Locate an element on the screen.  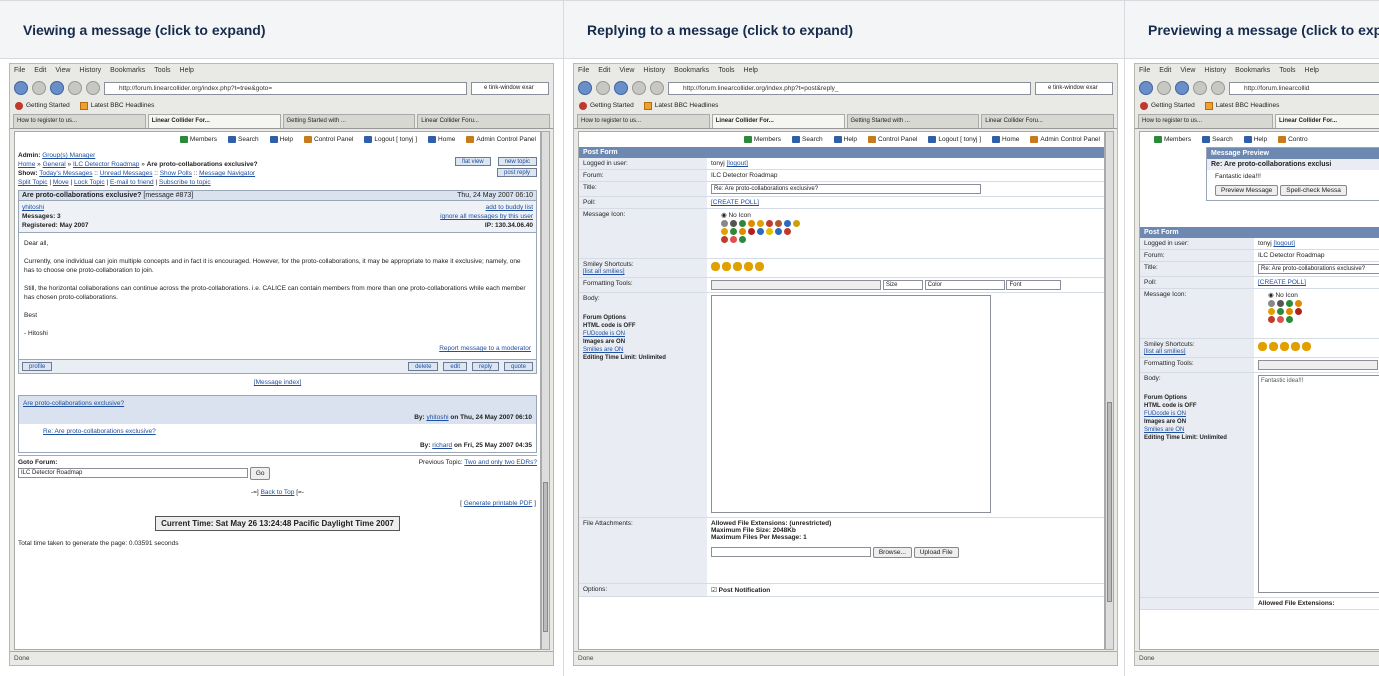
previous-topic-link: Two and only two EDRs? is located at coordinates (500, 462).